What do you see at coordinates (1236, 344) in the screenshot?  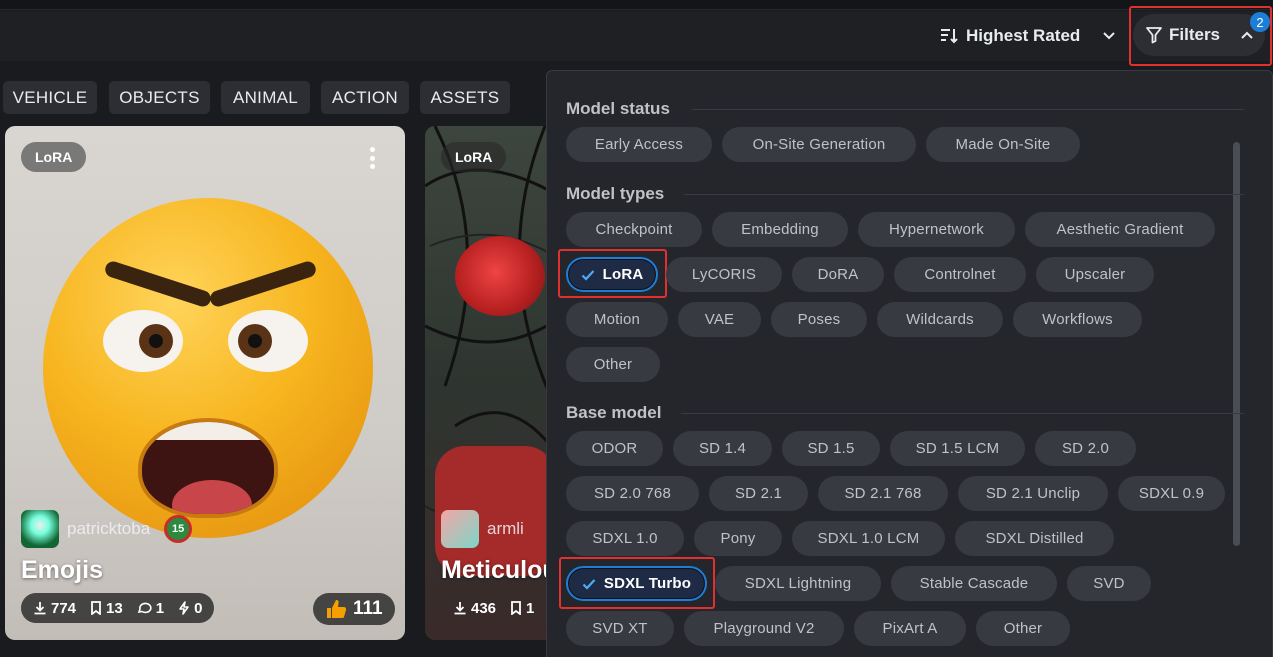 I see `scrollbar` at bounding box center [1236, 344].